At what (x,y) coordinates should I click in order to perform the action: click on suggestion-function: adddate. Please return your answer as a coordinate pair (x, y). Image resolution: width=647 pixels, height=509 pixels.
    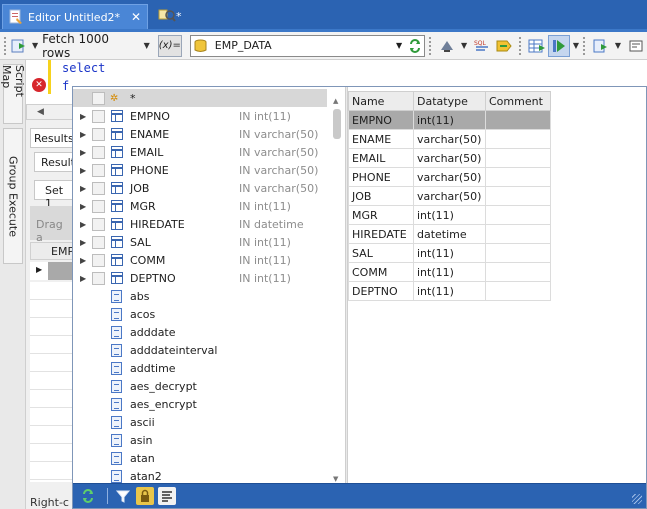
    Looking at the image, I should click on (209, 332).